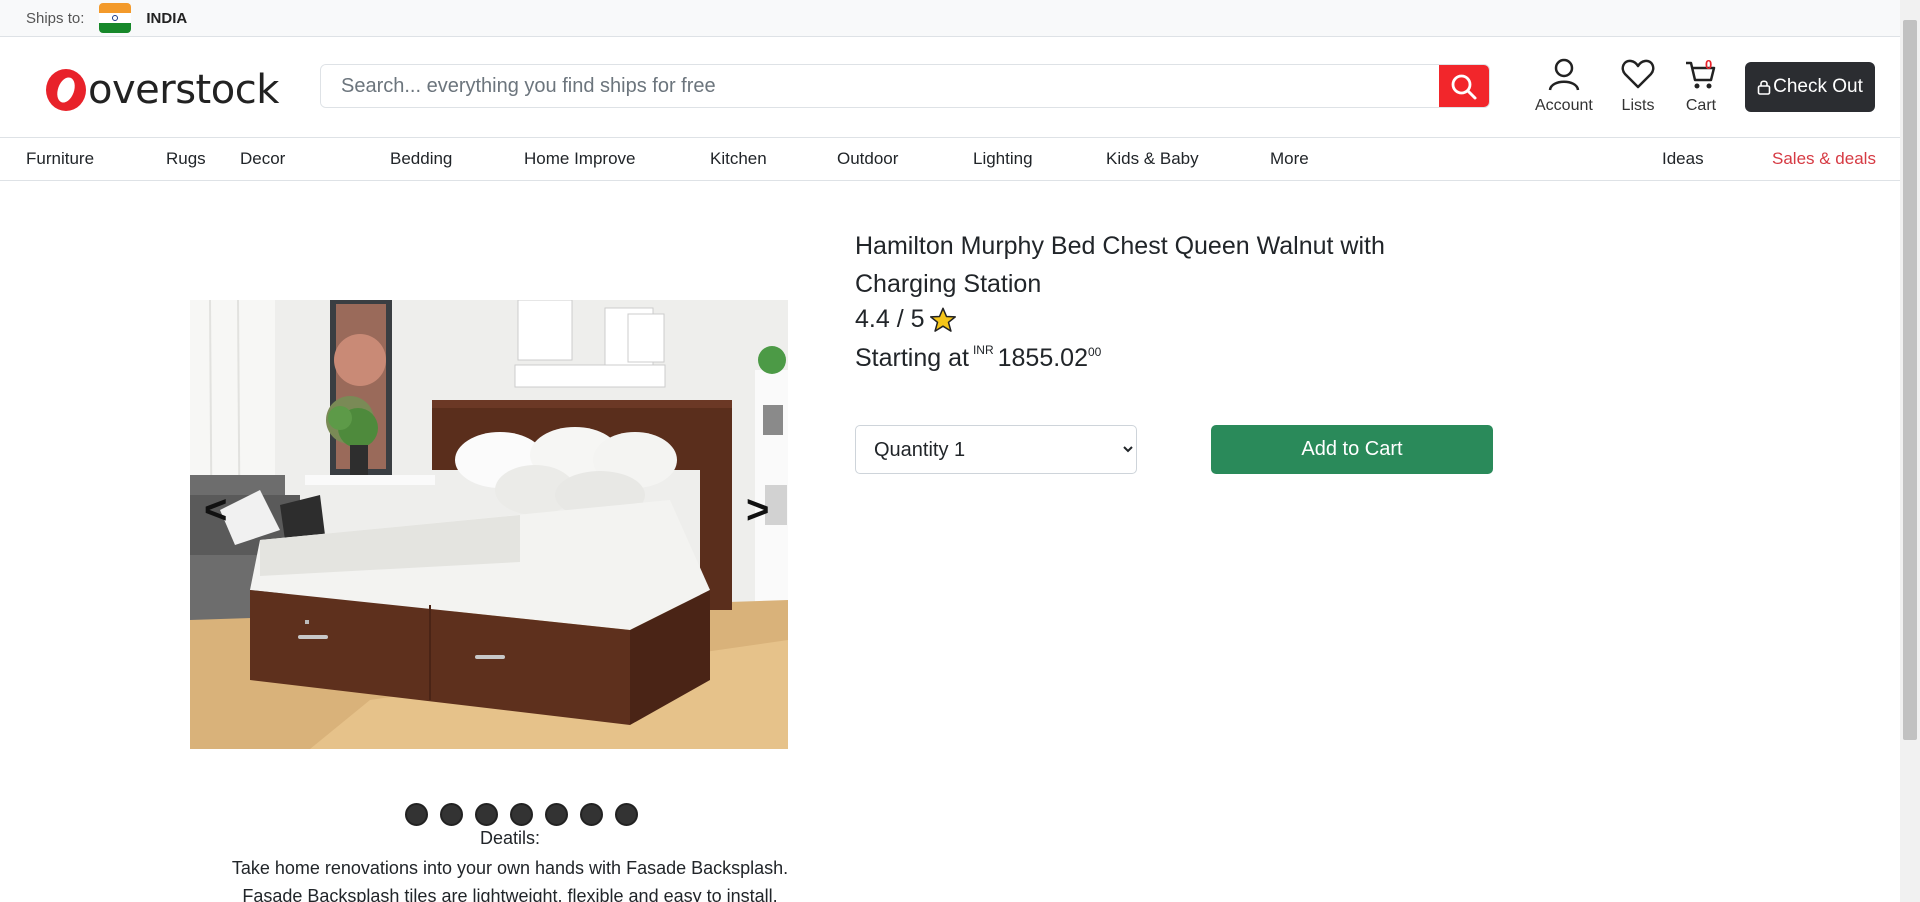  What do you see at coordinates (55, 18) in the screenshot?
I see `ships-to-label: Ships to:` at bounding box center [55, 18].